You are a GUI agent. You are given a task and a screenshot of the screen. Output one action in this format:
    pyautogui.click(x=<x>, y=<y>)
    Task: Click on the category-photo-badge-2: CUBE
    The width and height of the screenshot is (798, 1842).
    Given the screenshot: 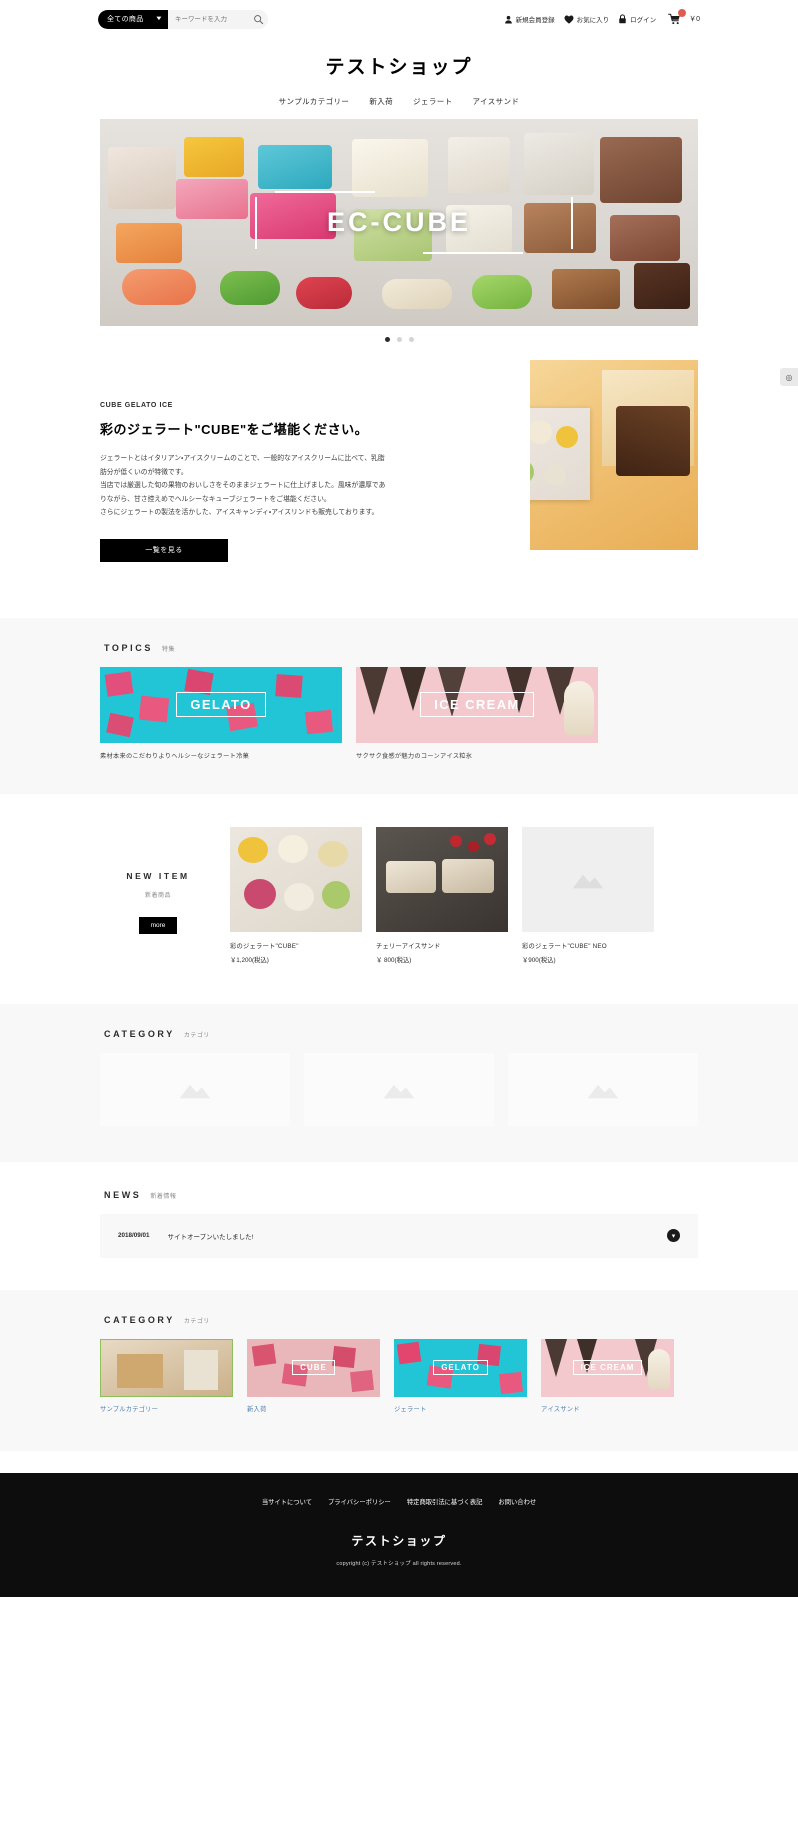 What is the action you would take?
    pyautogui.click(x=313, y=1368)
    